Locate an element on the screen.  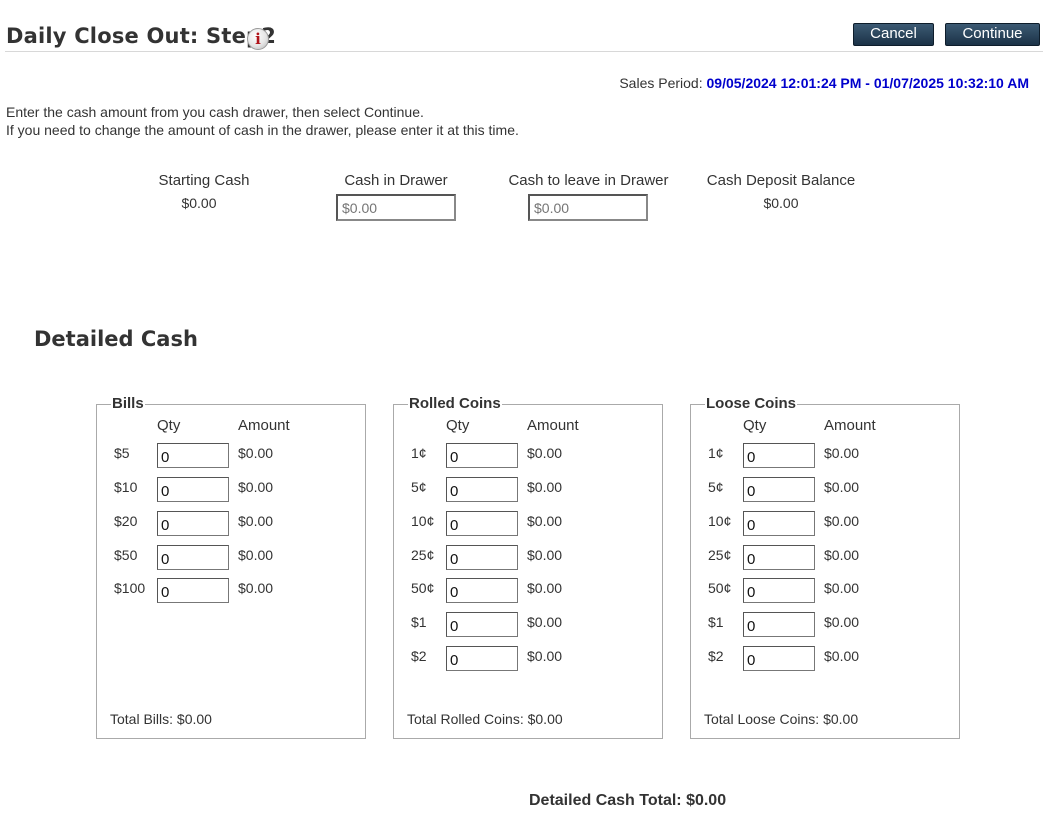
loose-coin-label: 5¢ is located at coordinates (716, 487).